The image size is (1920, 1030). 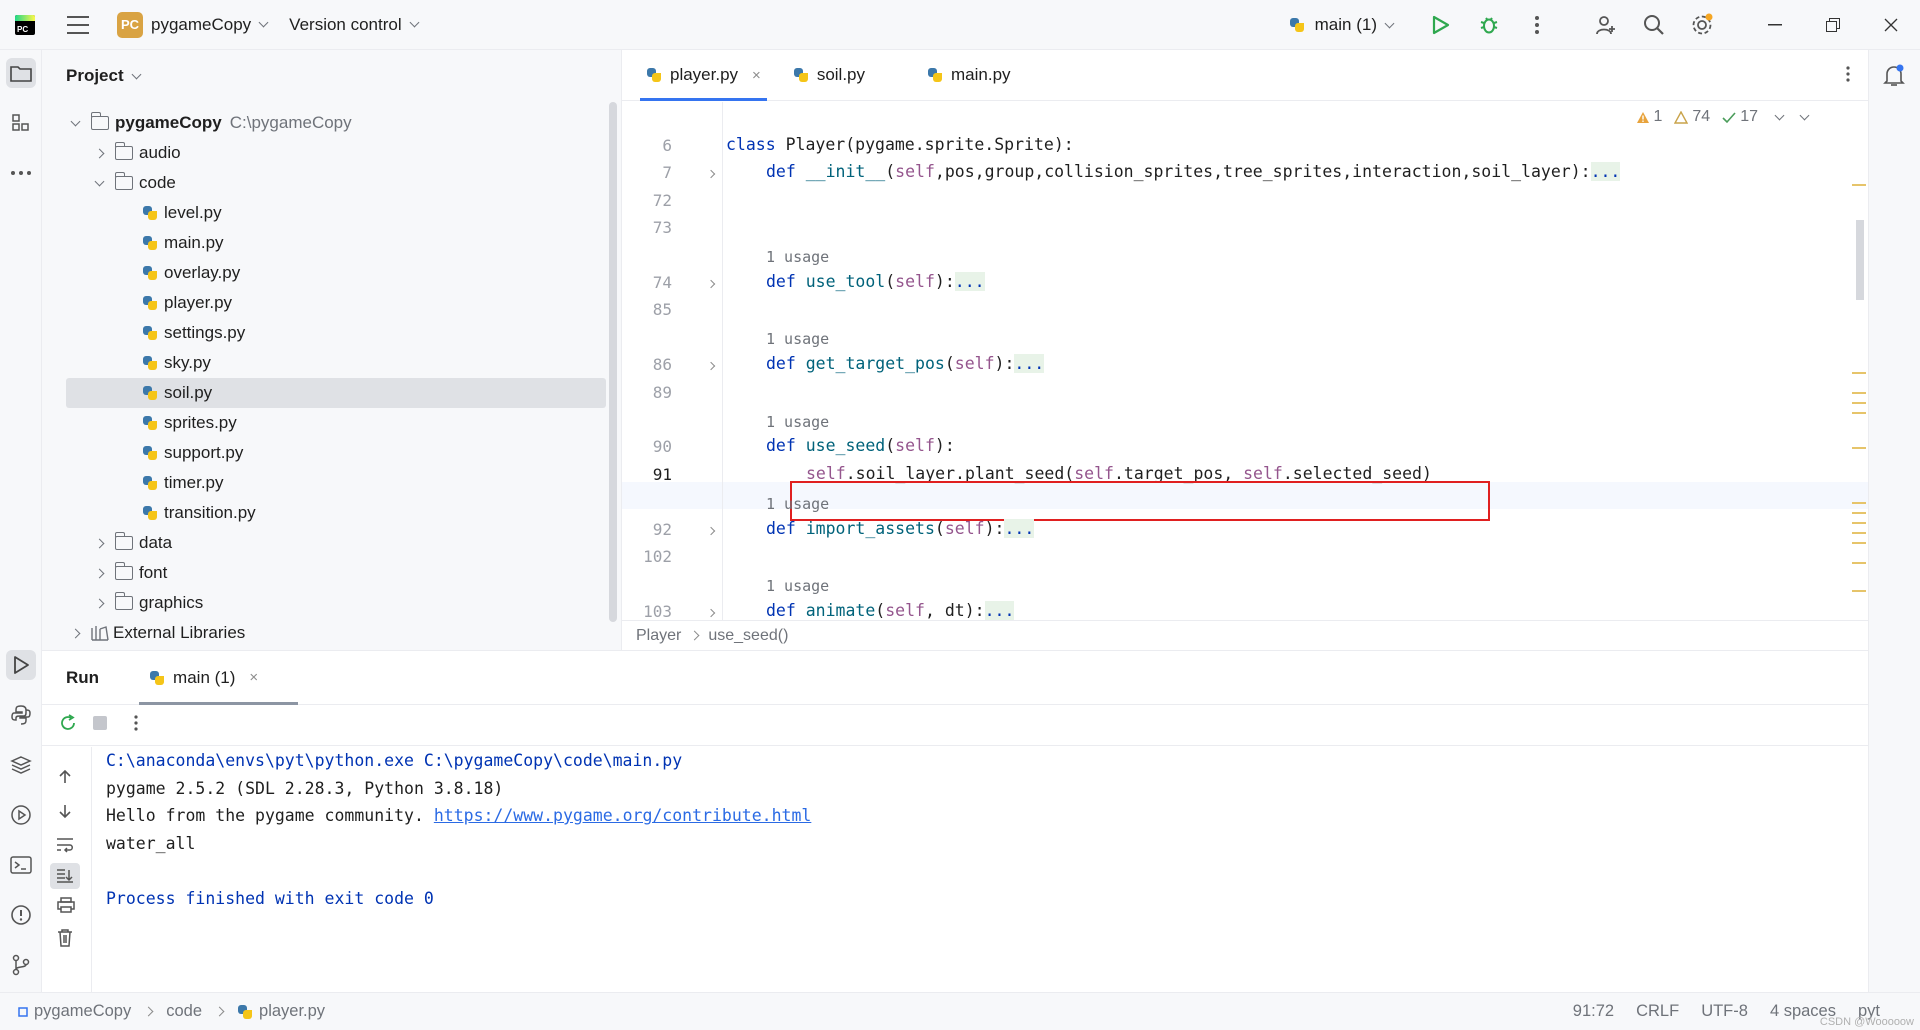 I want to click on services-icon, so click(x=21, y=815).